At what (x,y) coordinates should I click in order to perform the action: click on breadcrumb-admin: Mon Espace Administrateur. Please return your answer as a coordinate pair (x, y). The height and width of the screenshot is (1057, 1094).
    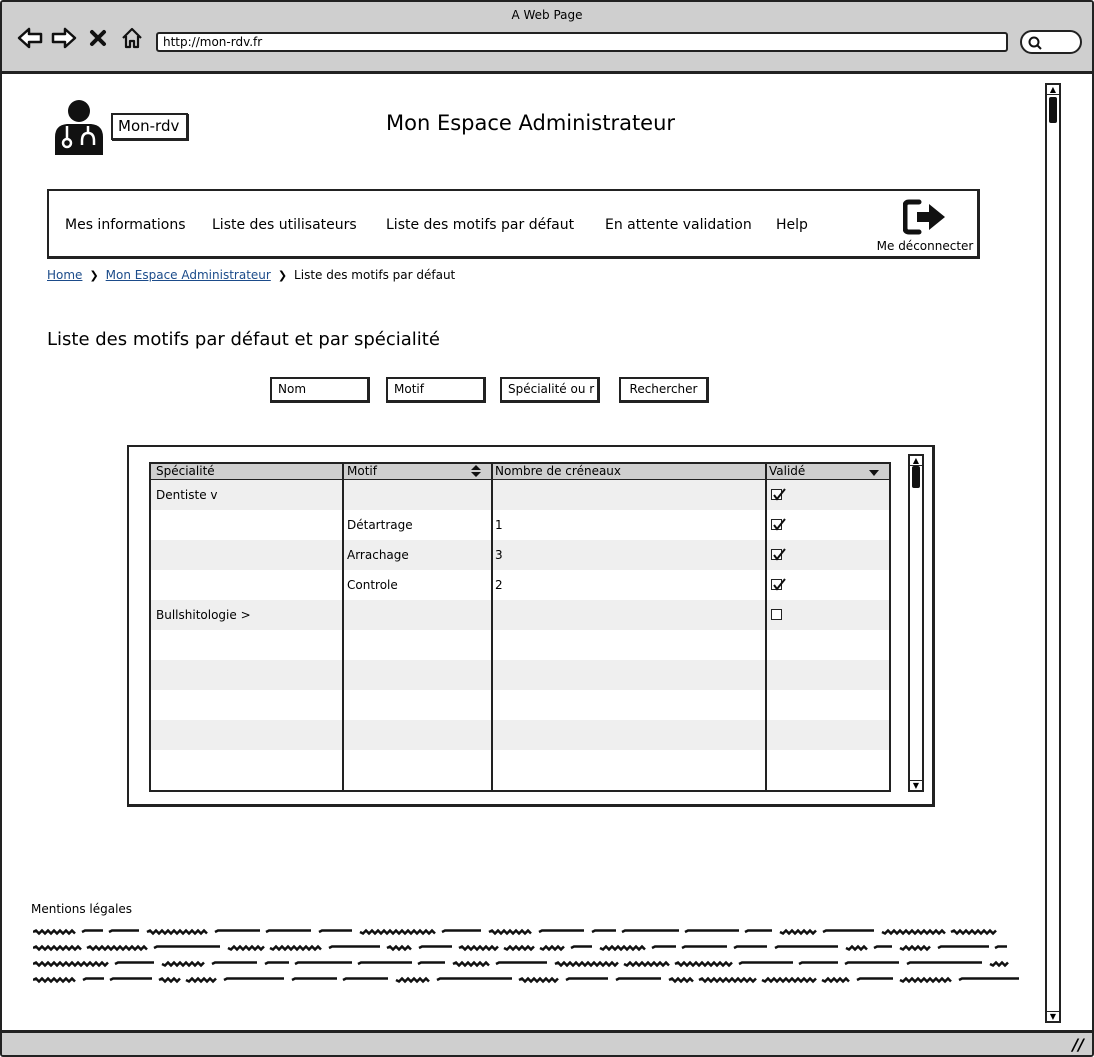
    Looking at the image, I should click on (188, 275).